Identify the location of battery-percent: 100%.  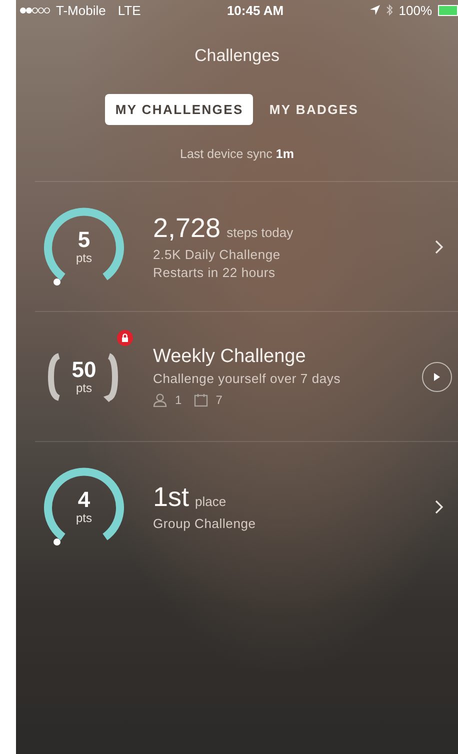
(415, 10).